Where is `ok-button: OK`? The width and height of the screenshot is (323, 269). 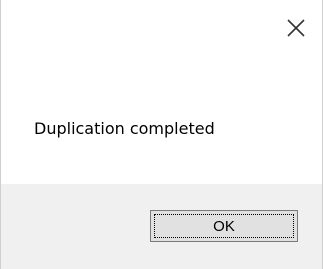
ok-button: OK is located at coordinates (224, 226).